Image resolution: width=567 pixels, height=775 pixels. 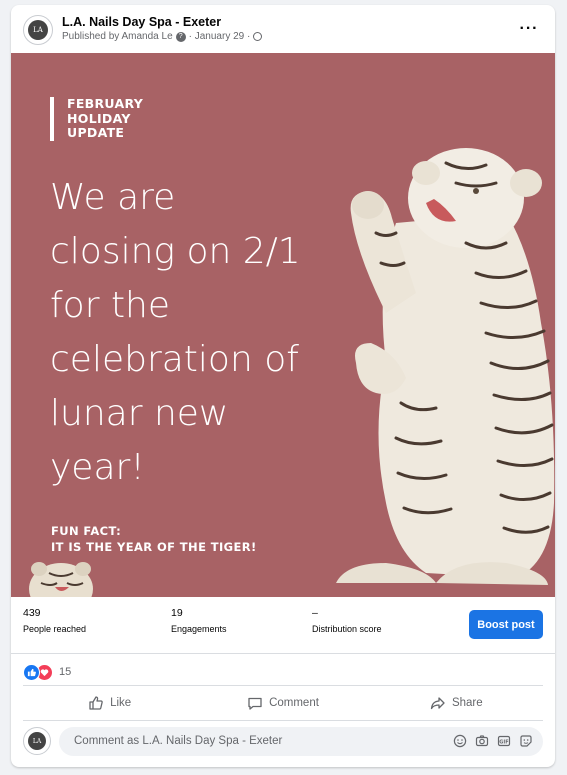 I want to click on gif-icon: GIF, so click(x=504, y=741).